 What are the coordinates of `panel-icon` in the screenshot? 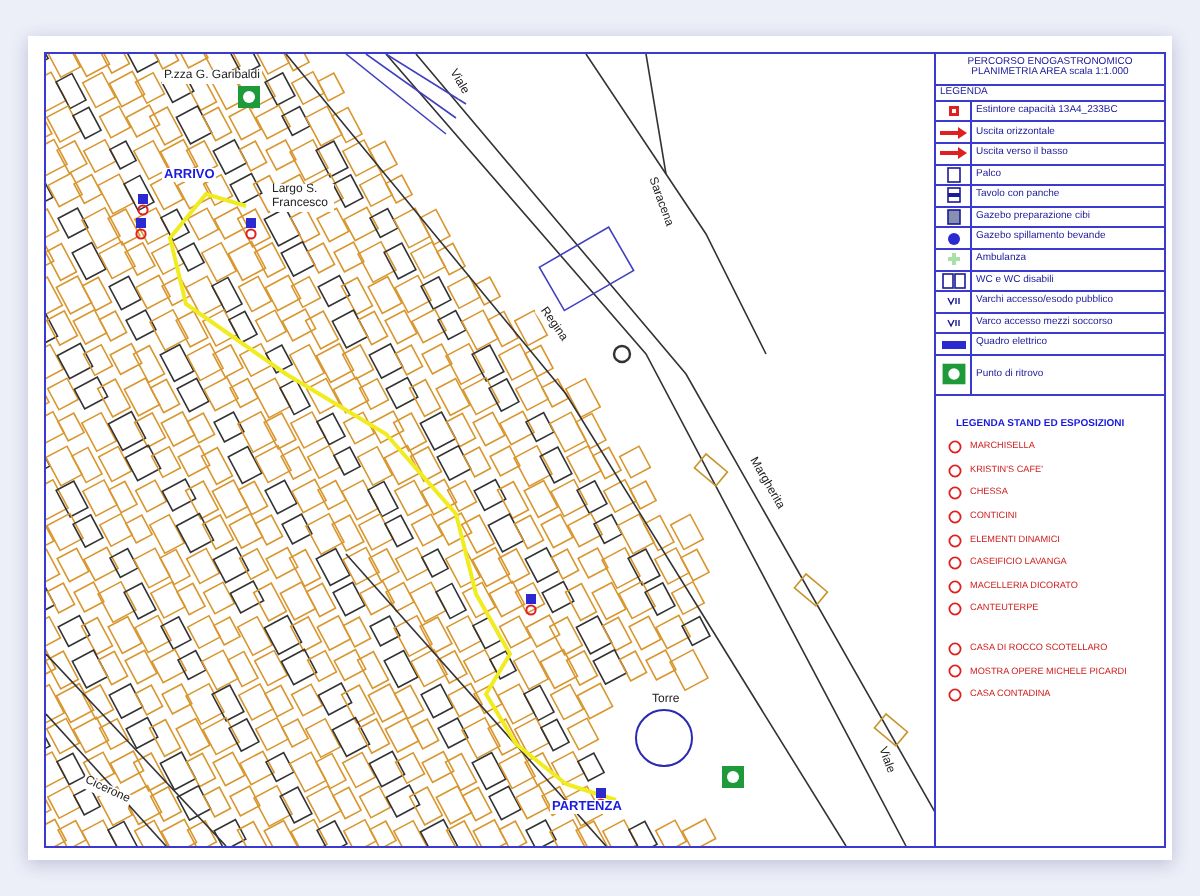 It's located at (953, 344).